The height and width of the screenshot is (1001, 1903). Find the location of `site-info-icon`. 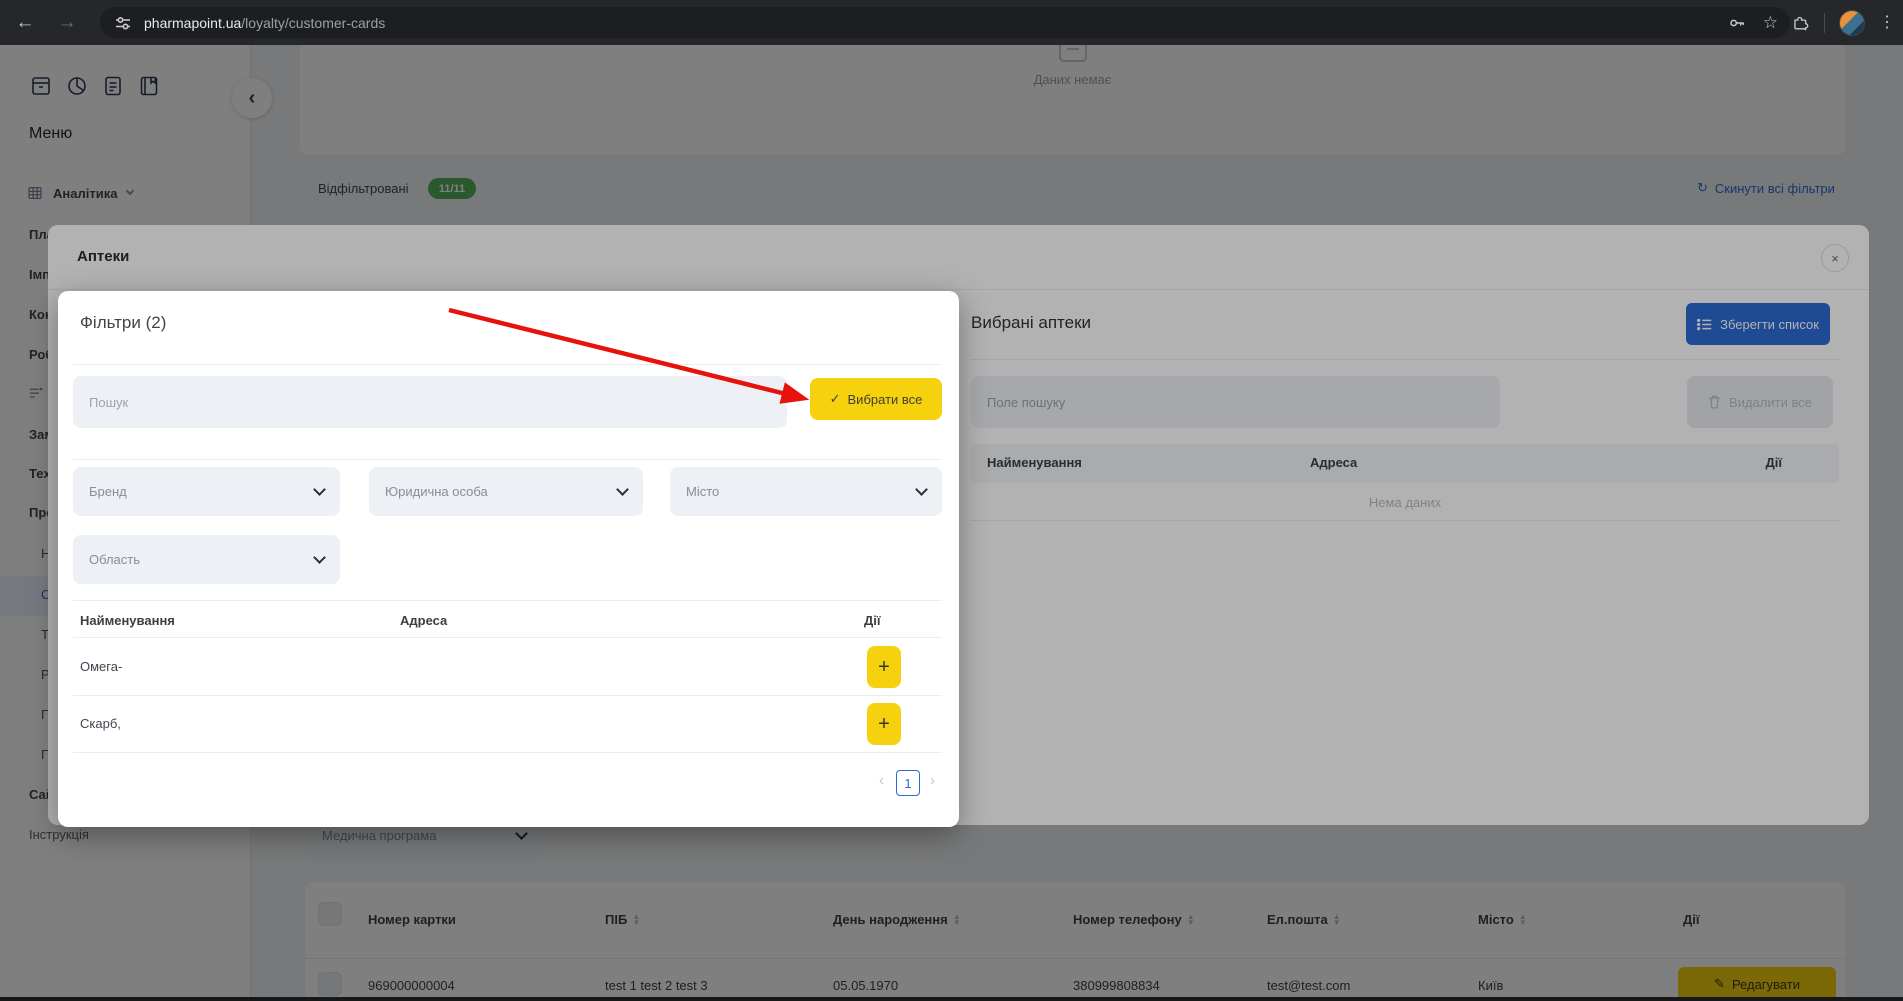

site-info-icon is located at coordinates (123, 23).